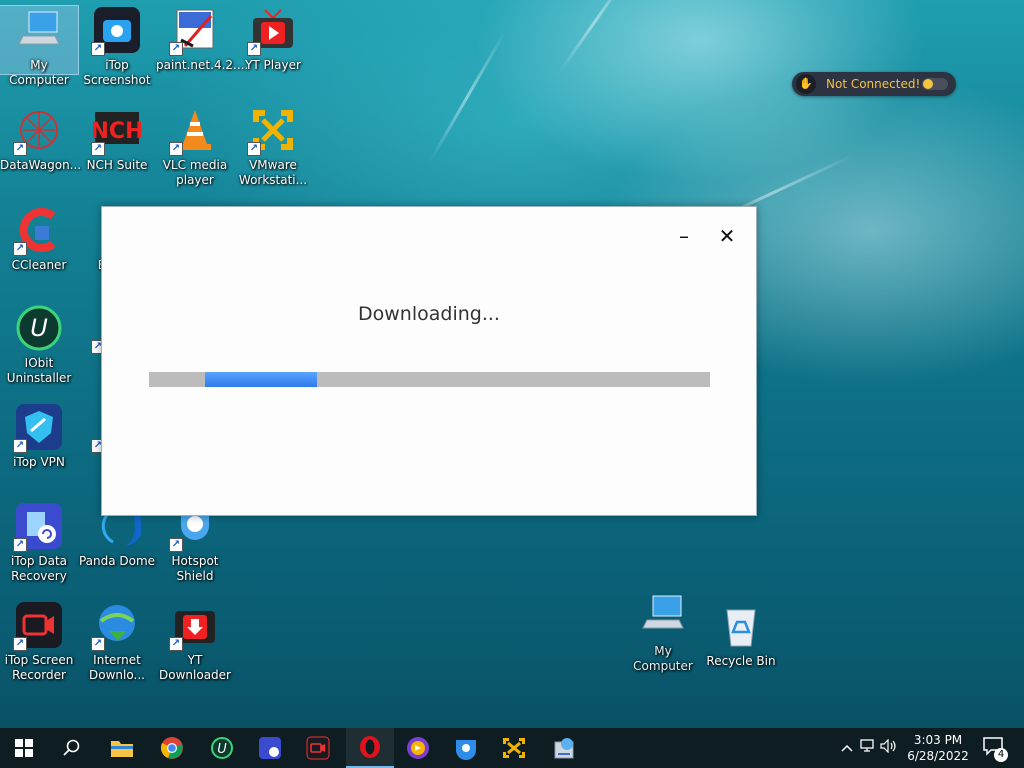 This screenshot has height=768, width=1024. I want to click on start-button, so click(24, 748).